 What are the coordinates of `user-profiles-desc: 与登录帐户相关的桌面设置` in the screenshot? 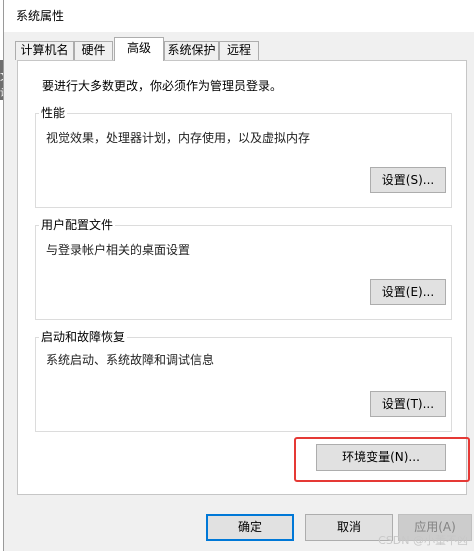 It's located at (118, 250).